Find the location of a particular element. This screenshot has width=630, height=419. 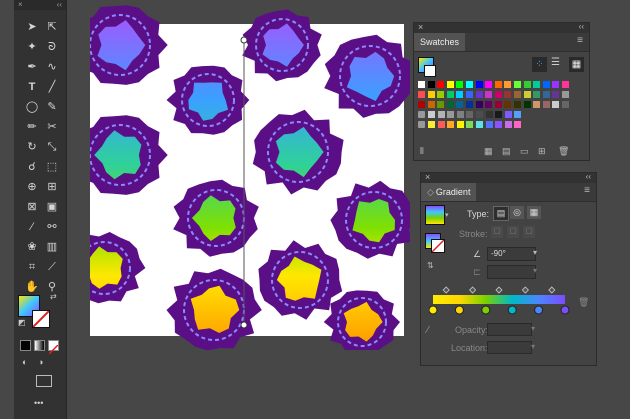

stroke-gradient-within-button: ▢ is located at coordinates (497, 232).